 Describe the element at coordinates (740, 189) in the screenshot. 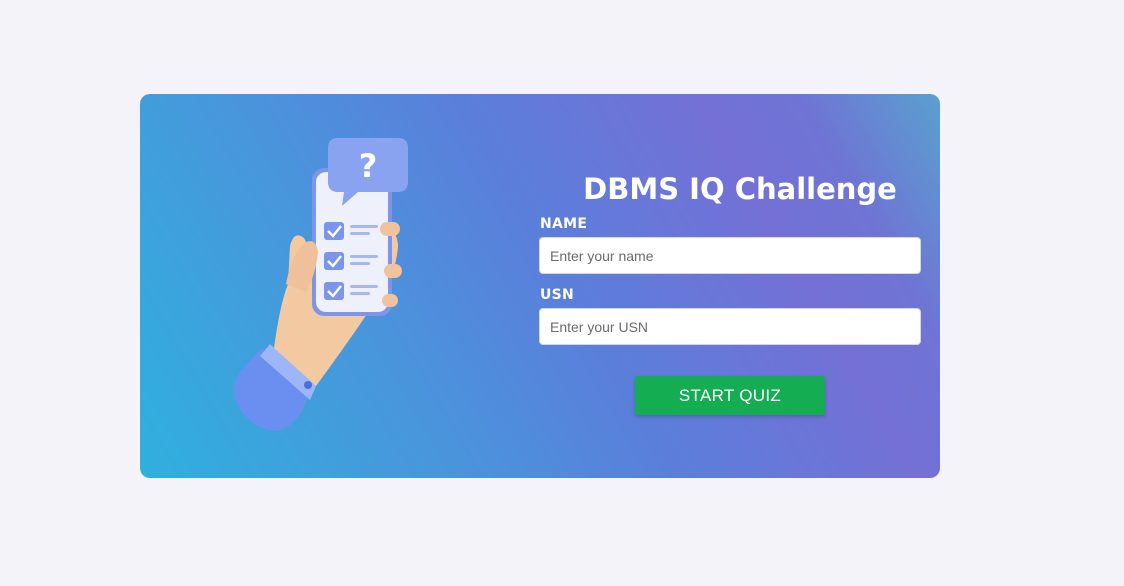

I see `page-title: DBMS IQ Challenge` at that location.